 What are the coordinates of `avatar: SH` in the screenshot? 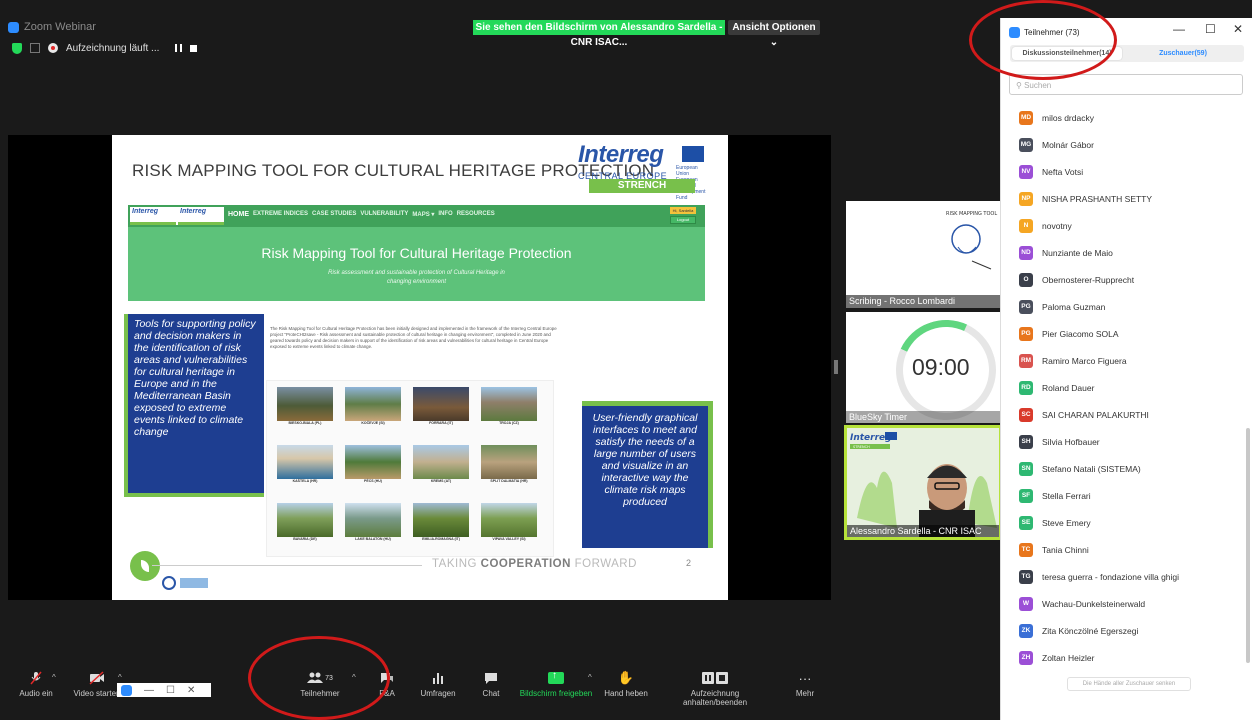 It's located at (1026, 441).